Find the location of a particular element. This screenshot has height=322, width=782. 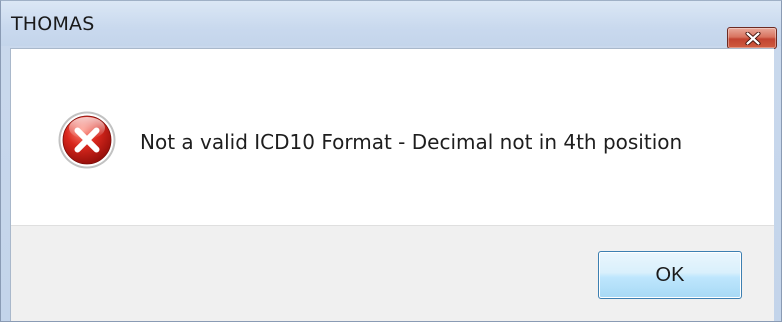

close-icon is located at coordinates (753, 38).